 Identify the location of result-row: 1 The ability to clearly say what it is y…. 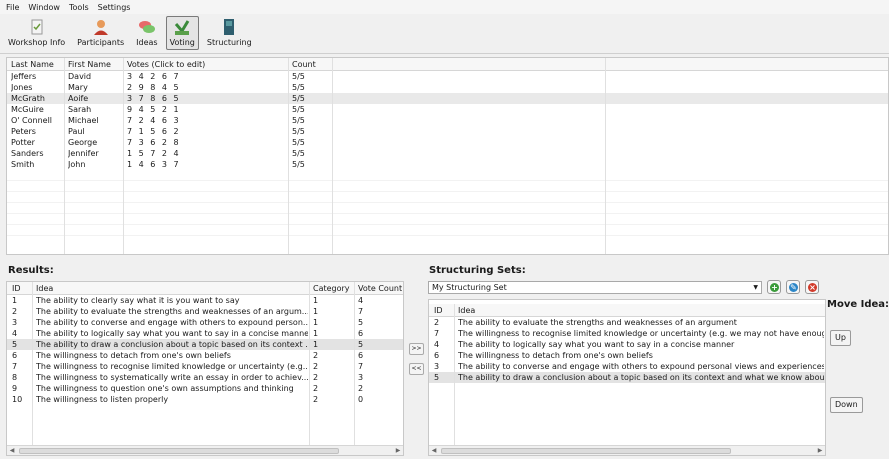
(205, 300).